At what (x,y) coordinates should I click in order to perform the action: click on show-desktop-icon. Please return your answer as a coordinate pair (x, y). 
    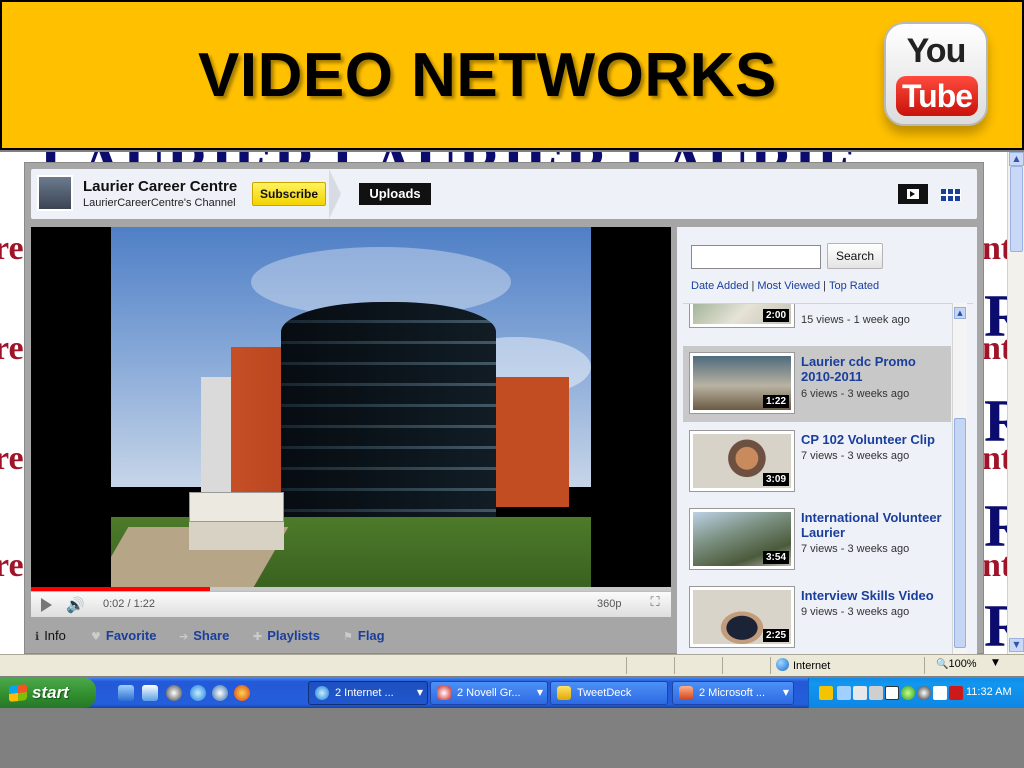
    Looking at the image, I should click on (150, 693).